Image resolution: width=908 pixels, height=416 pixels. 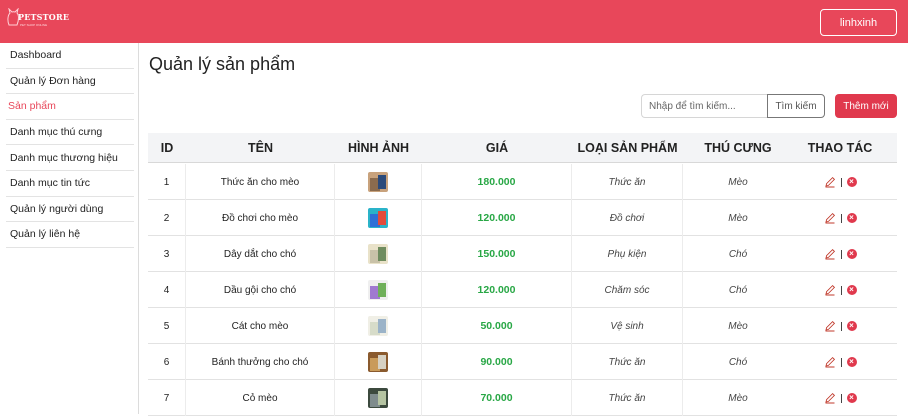 What do you see at coordinates (70, 158) in the screenshot?
I see `sidebar-item-brand-categories: Danh mục thương hiệu` at bounding box center [70, 158].